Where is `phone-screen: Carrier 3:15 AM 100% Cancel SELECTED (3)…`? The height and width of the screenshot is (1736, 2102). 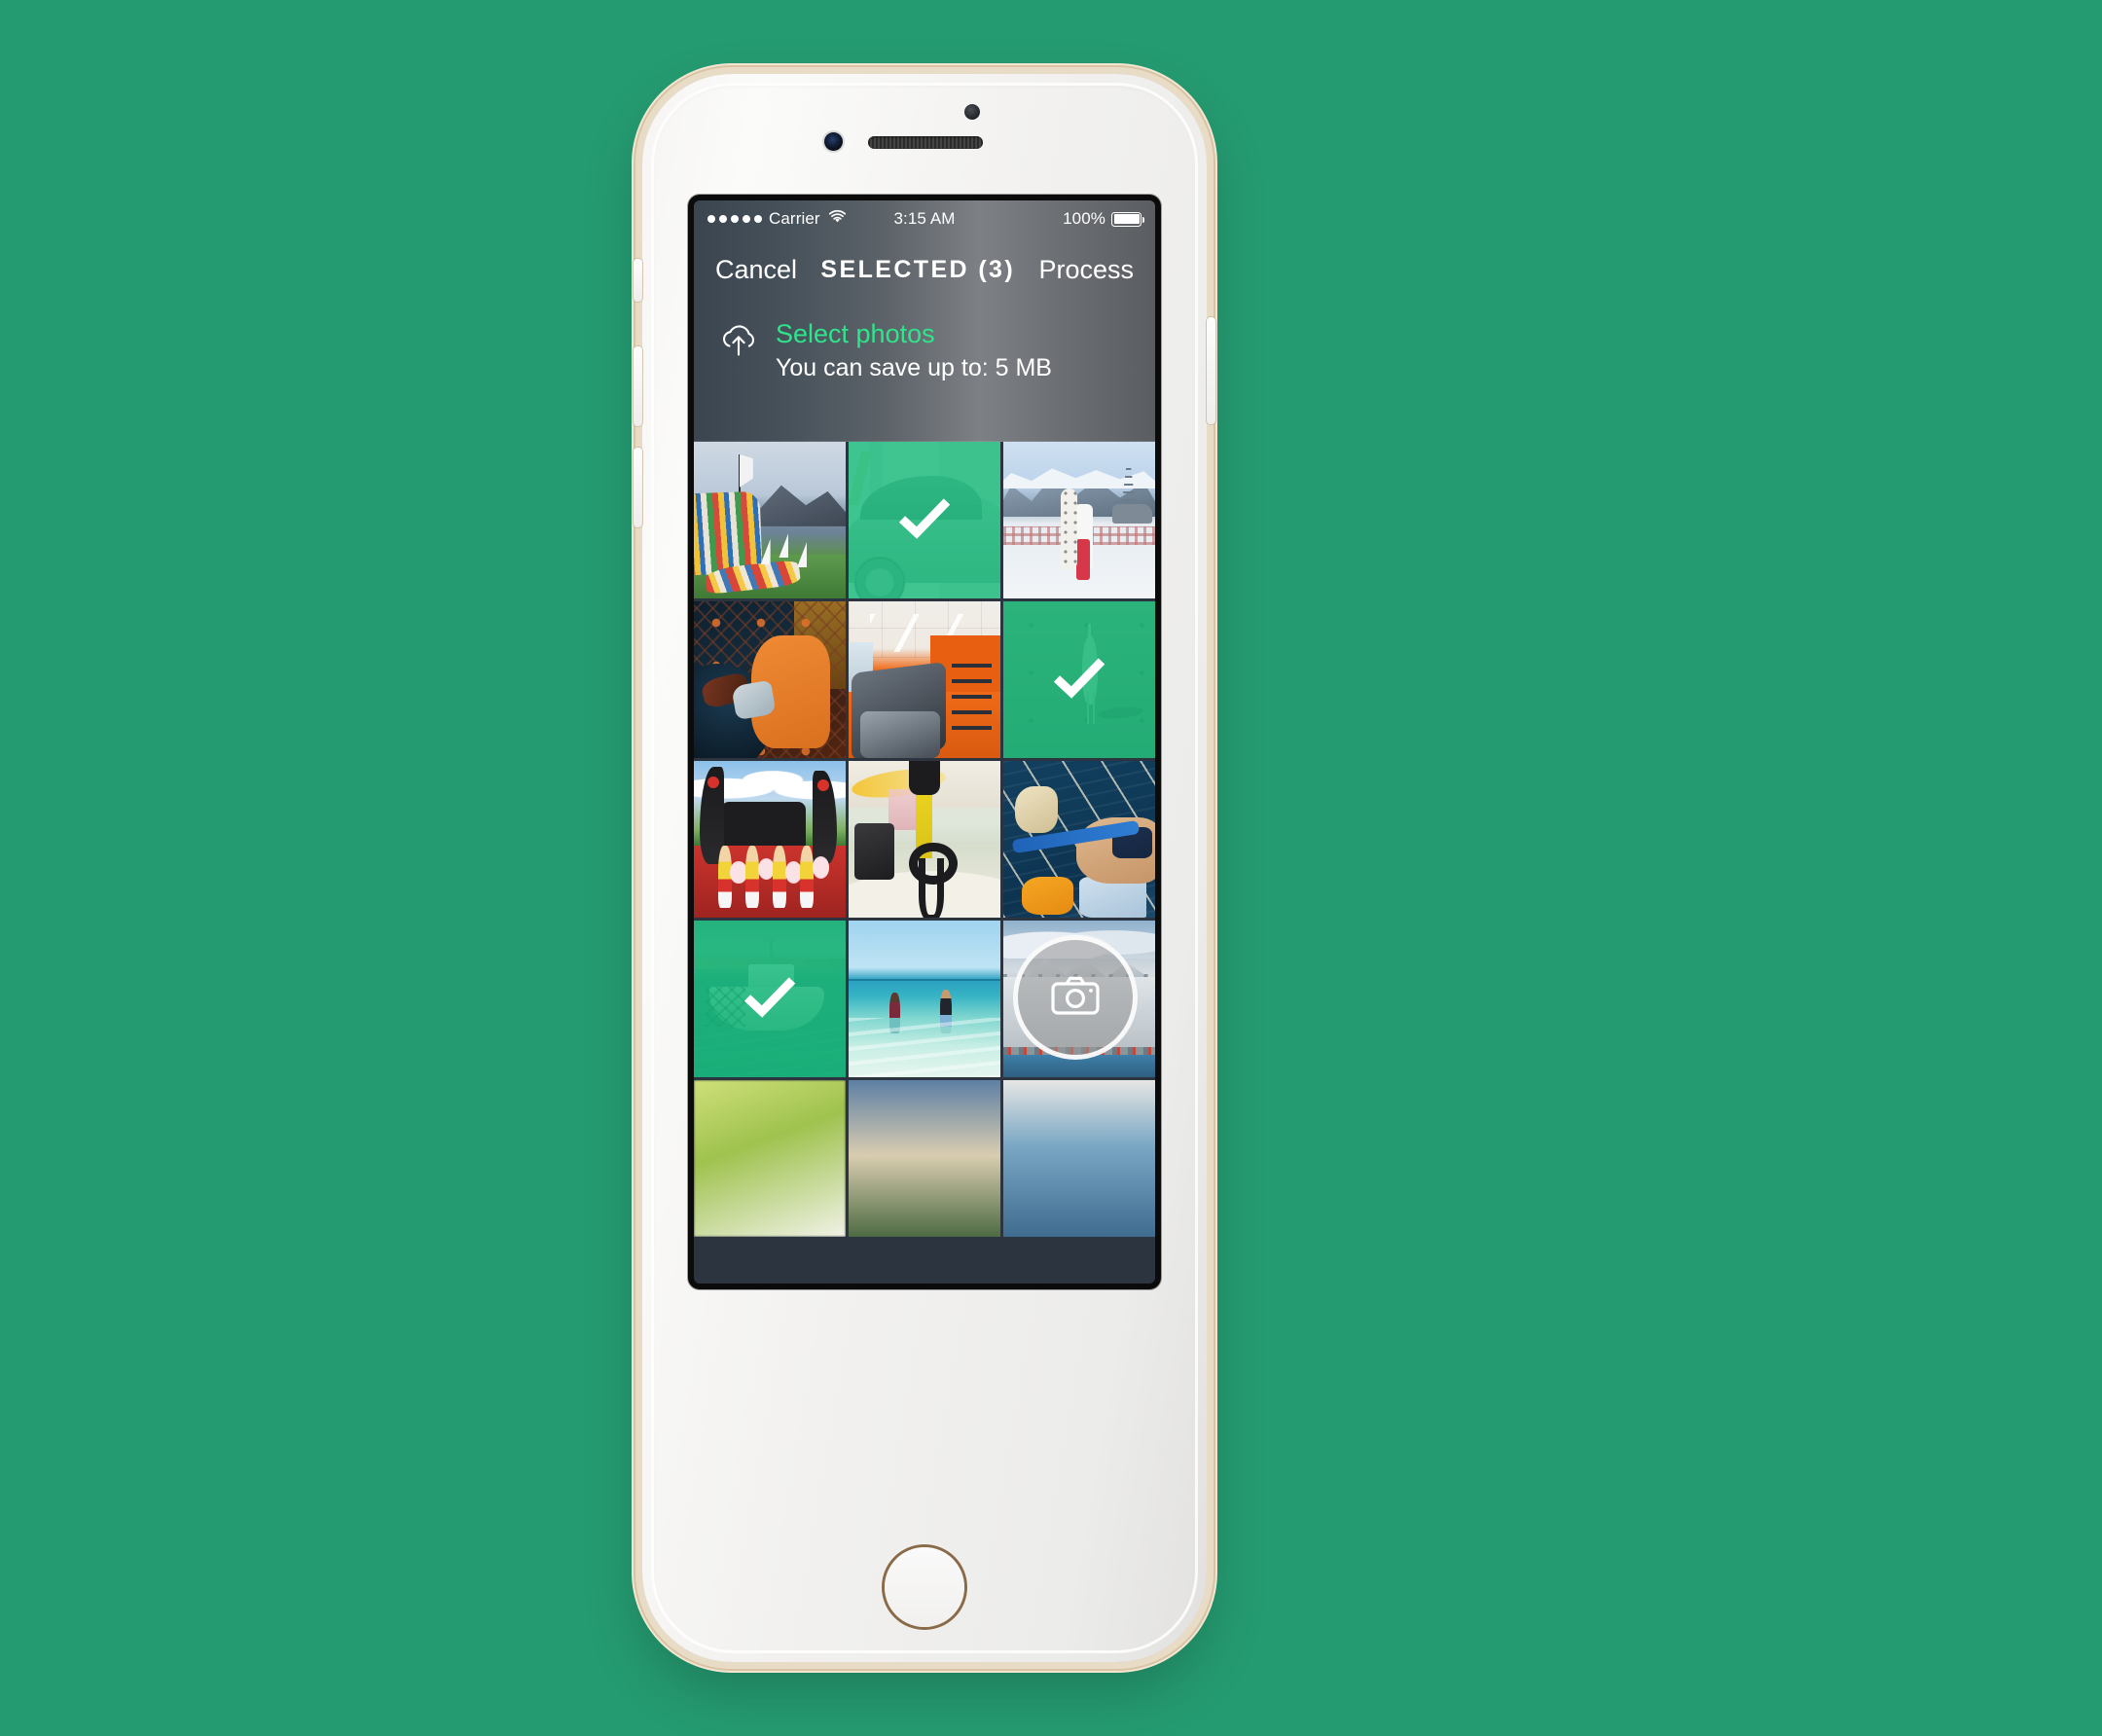
phone-screen: Carrier 3:15 AM 100% Cancel SELECTED (3)… is located at coordinates (924, 742).